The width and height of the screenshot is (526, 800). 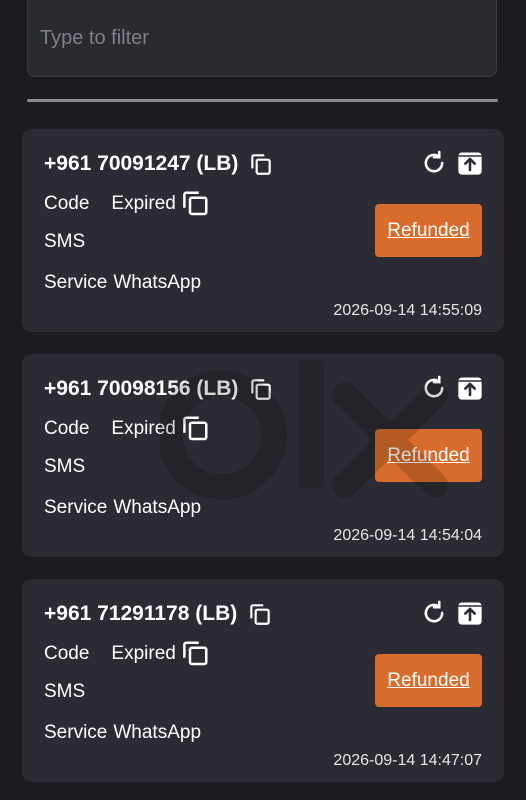 I want to click on filter-input, so click(x=260, y=38).